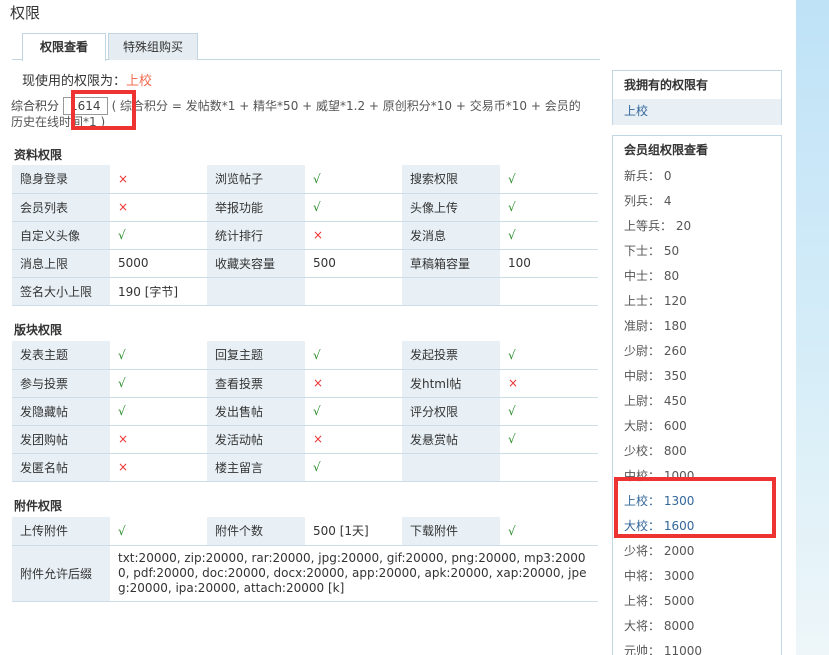 This screenshot has height=655, width=829. What do you see at coordinates (305, 439) in the screenshot?
I see `table-row: 发团购帖 × 发活动帖 × 发悬赏帖 √` at bounding box center [305, 439].